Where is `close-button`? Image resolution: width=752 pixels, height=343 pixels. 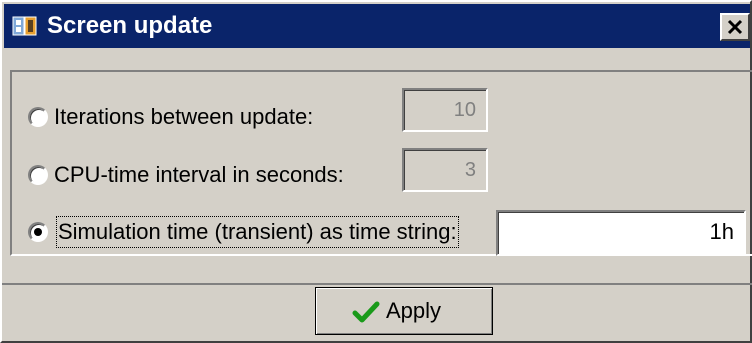
close-button is located at coordinates (735, 27).